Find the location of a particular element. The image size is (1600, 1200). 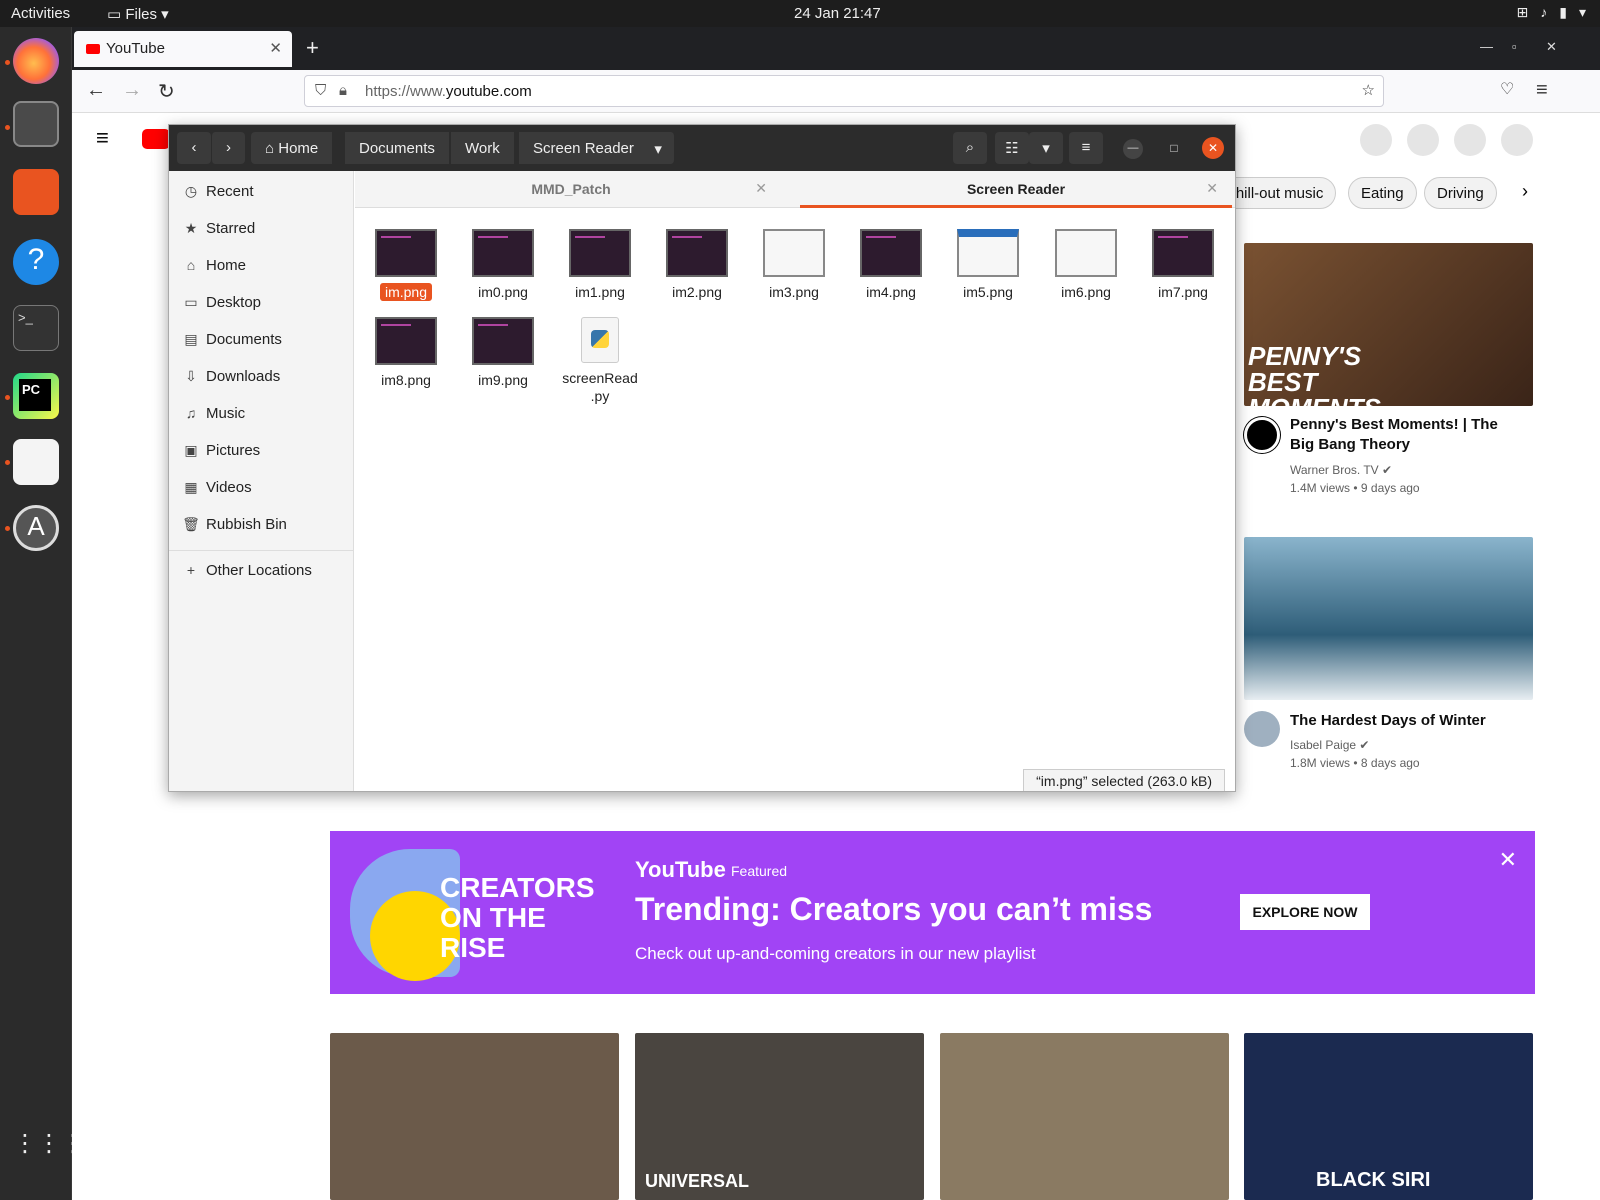

hamburger-menu-icon: ≡ is located at coordinates (1086, 148).